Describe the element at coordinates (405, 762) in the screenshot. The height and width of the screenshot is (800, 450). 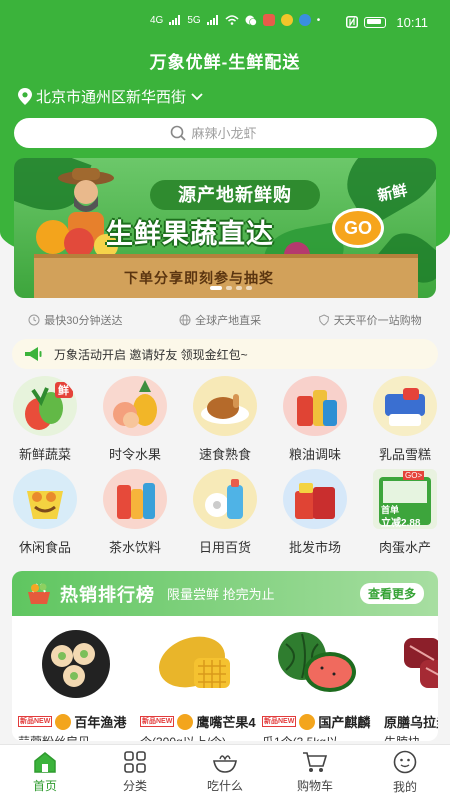
I see `profile-icon` at that location.